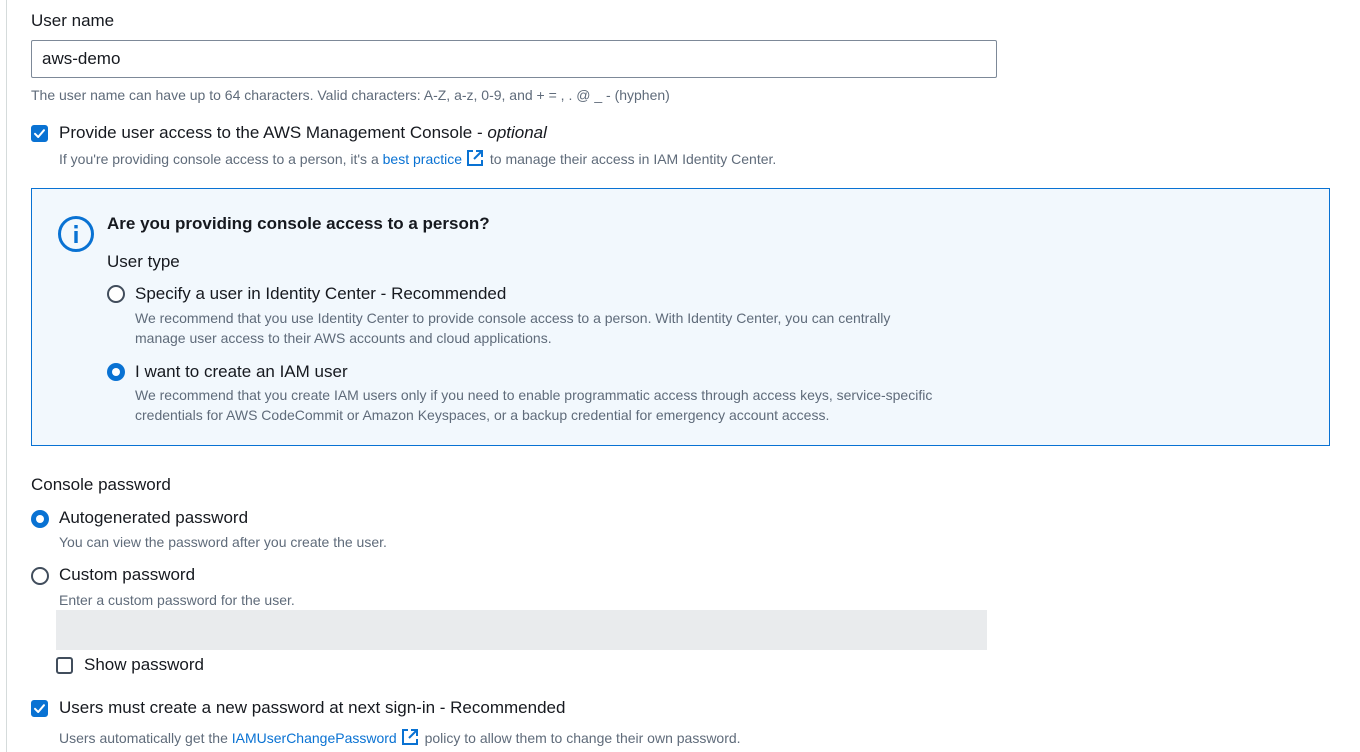 Image resolution: width=1360 pixels, height=752 pixels. Describe the element at coordinates (40, 576) in the screenshot. I see `custom-password-radio` at that location.